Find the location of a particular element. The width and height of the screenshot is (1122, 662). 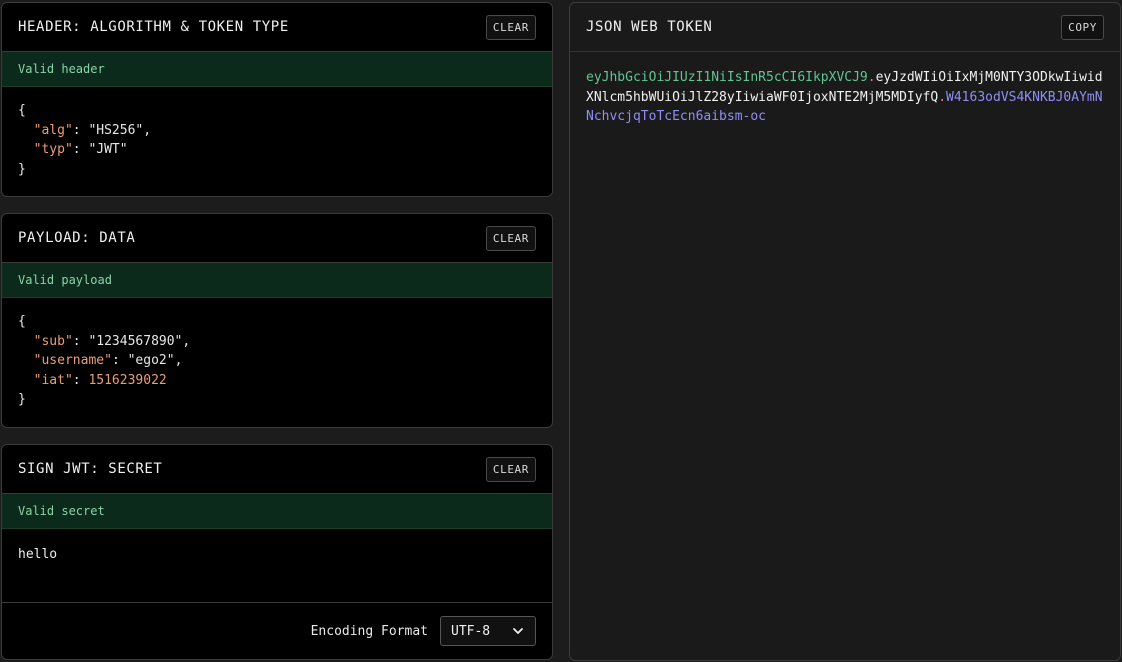

secret-status: Valid secret is located at coordinates (277, 511).